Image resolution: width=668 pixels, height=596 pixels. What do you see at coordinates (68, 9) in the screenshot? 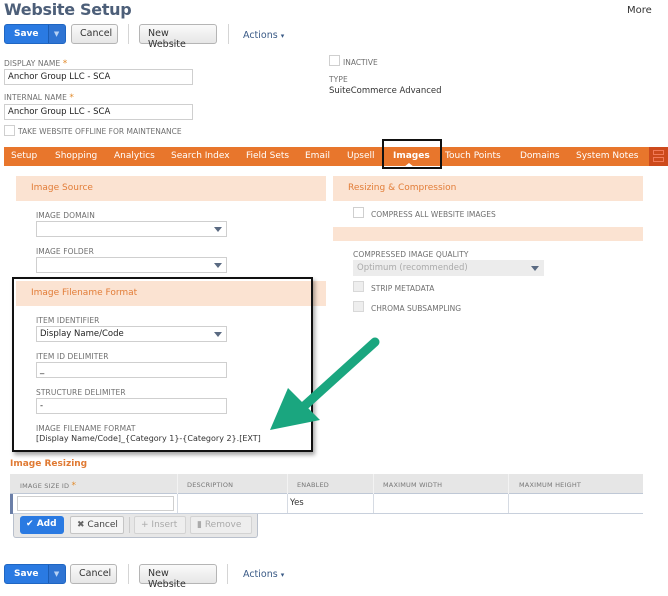
I see `page-title: Website Setup` at bounding box center [68, 9].